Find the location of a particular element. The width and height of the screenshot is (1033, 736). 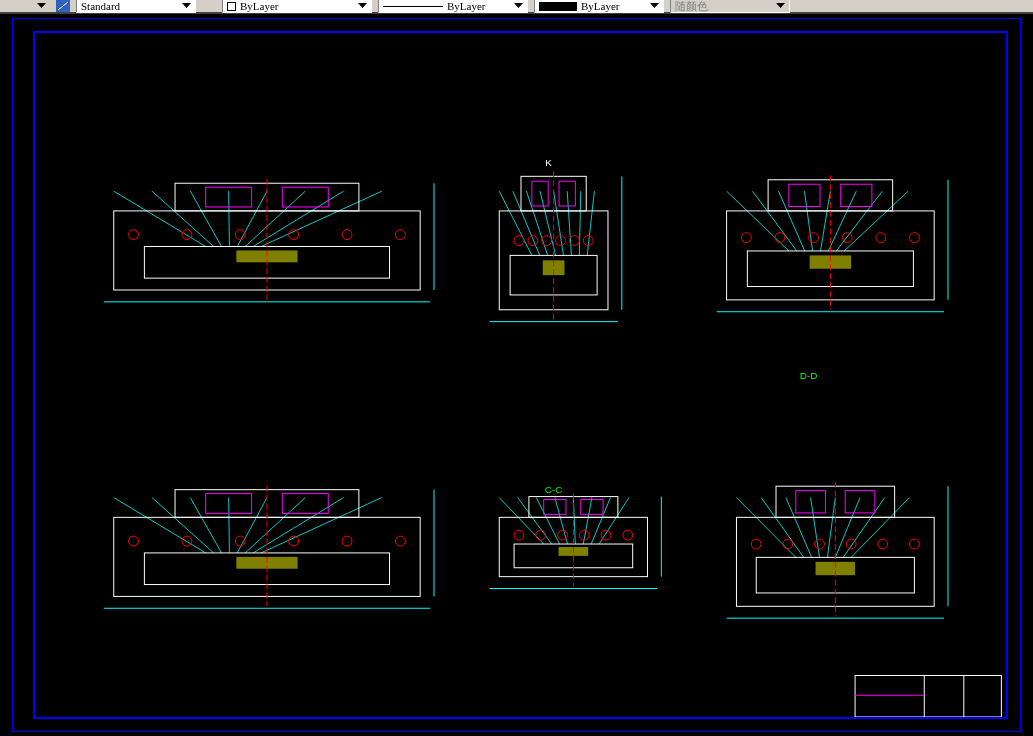

lineweight-value: ByLayer is located at coordinates (600, 7).